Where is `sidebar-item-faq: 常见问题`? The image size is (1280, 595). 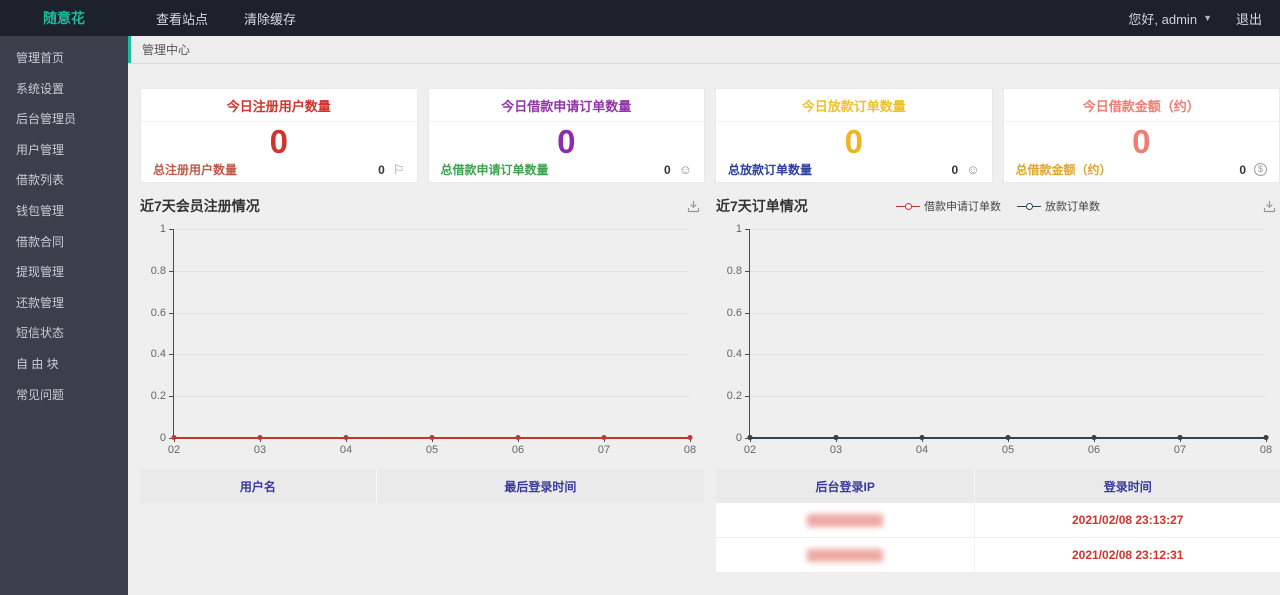
sidebar-item-faq: 常见问题 is located at coordinates (64, 395).